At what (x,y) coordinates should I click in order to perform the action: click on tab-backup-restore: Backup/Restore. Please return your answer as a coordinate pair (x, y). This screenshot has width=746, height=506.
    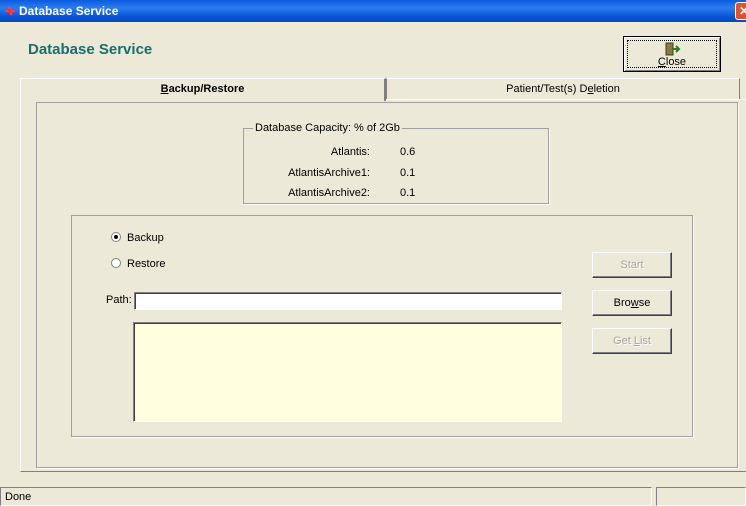
    Looking at the image, I should click on (203, 89).